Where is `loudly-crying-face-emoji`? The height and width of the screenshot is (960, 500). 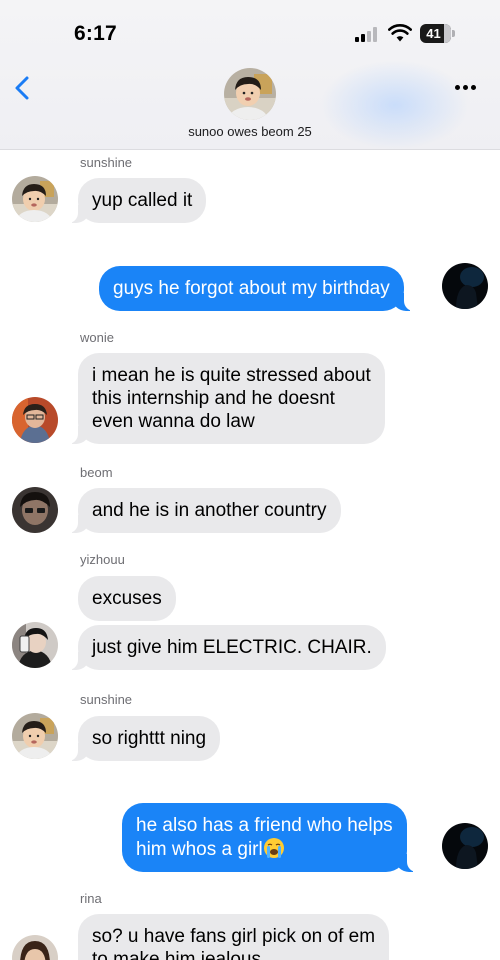
loudly-crying-face-emoji is located at coordinates (273, 848).